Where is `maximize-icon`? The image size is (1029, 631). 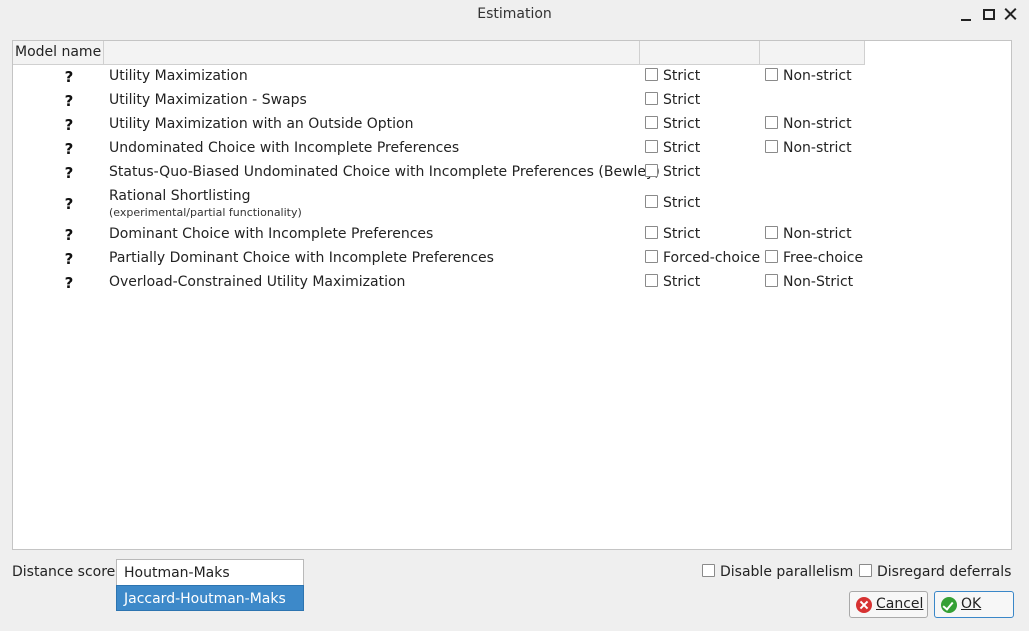
maximize-icon is located at coordinates (989, 14).